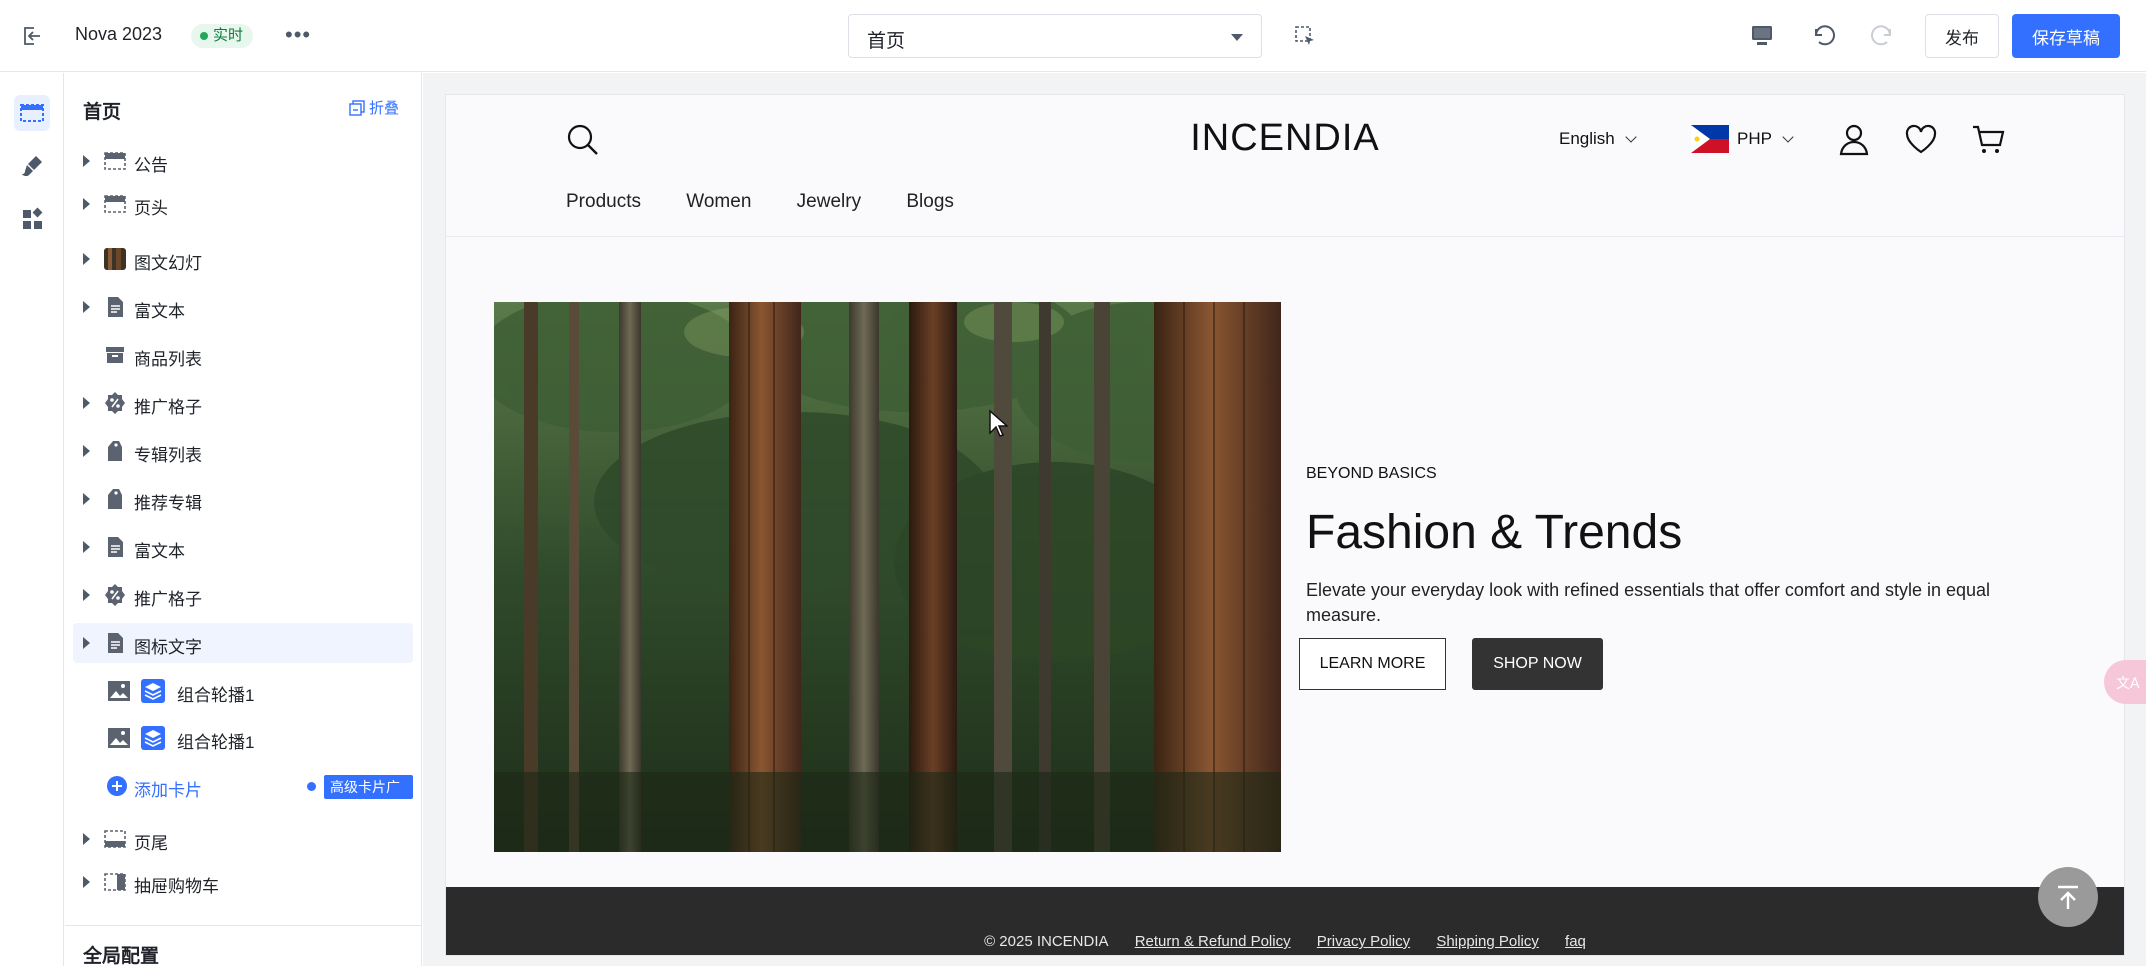 The image size is (2146, 966). I want to click on tree-item-label: 图标文字, so click(168, 647).